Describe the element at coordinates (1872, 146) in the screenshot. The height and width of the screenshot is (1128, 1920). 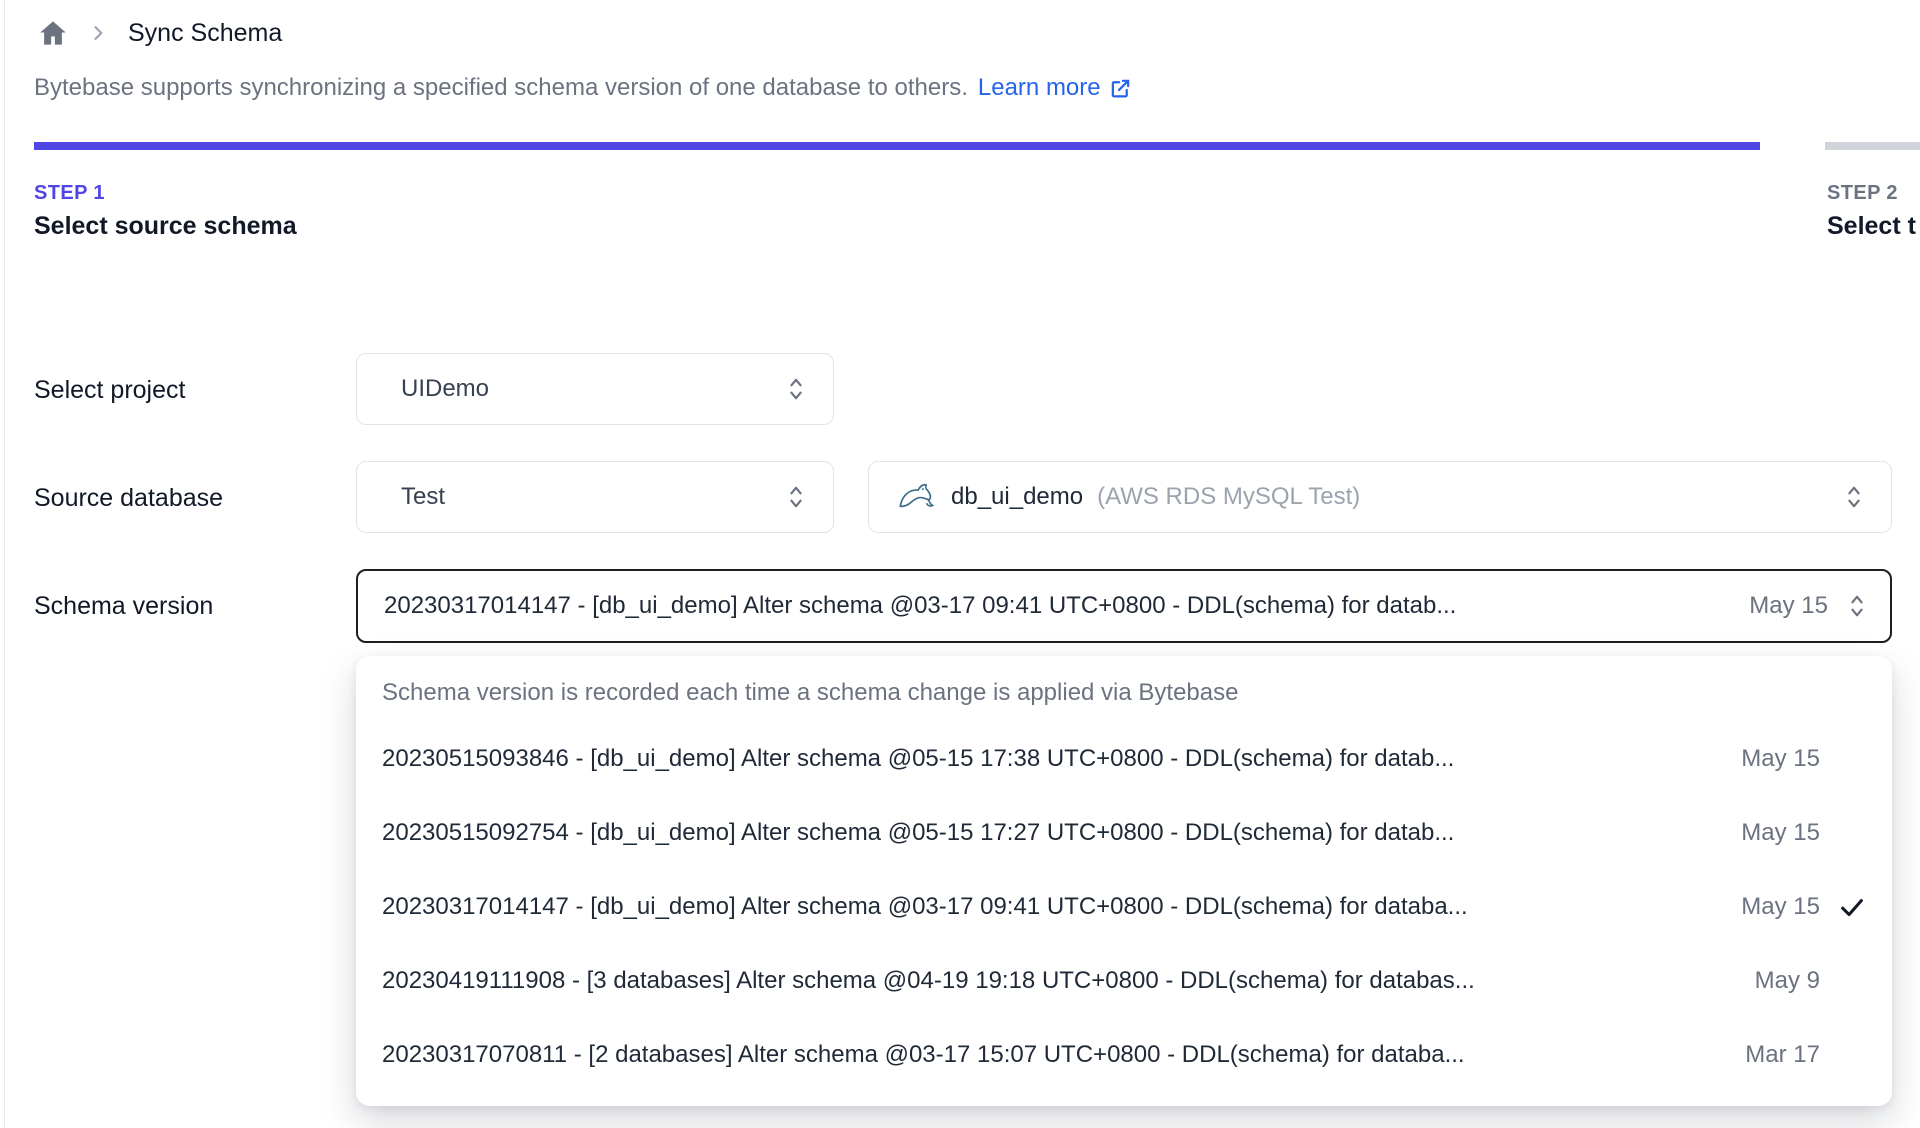
I see `step2-progress-bar` at that location.